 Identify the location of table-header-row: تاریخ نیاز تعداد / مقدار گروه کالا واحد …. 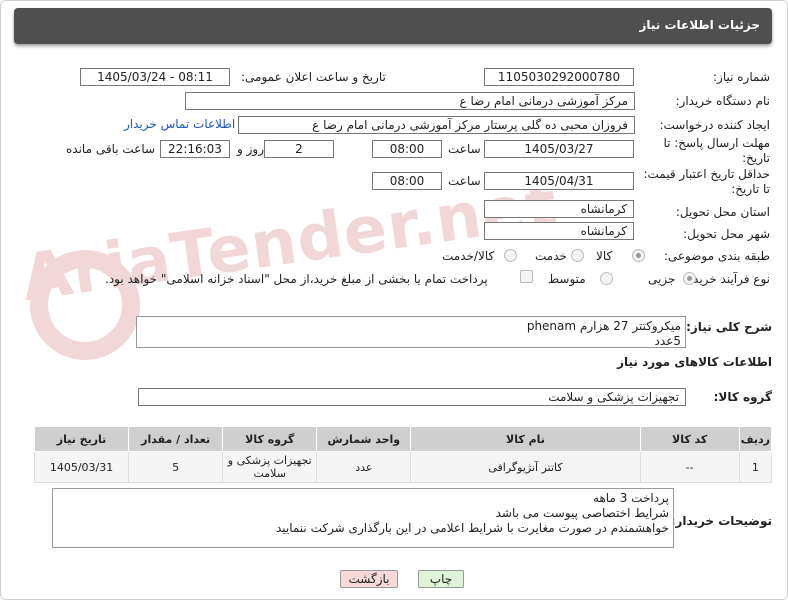
(403, 439).